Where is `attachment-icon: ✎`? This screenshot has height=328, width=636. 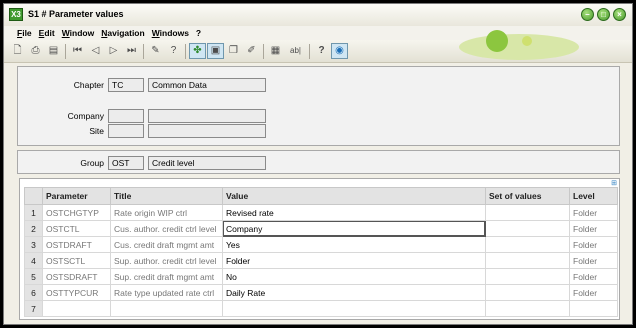
attachment-icon: ✎ is located at coordinates (155, 51).